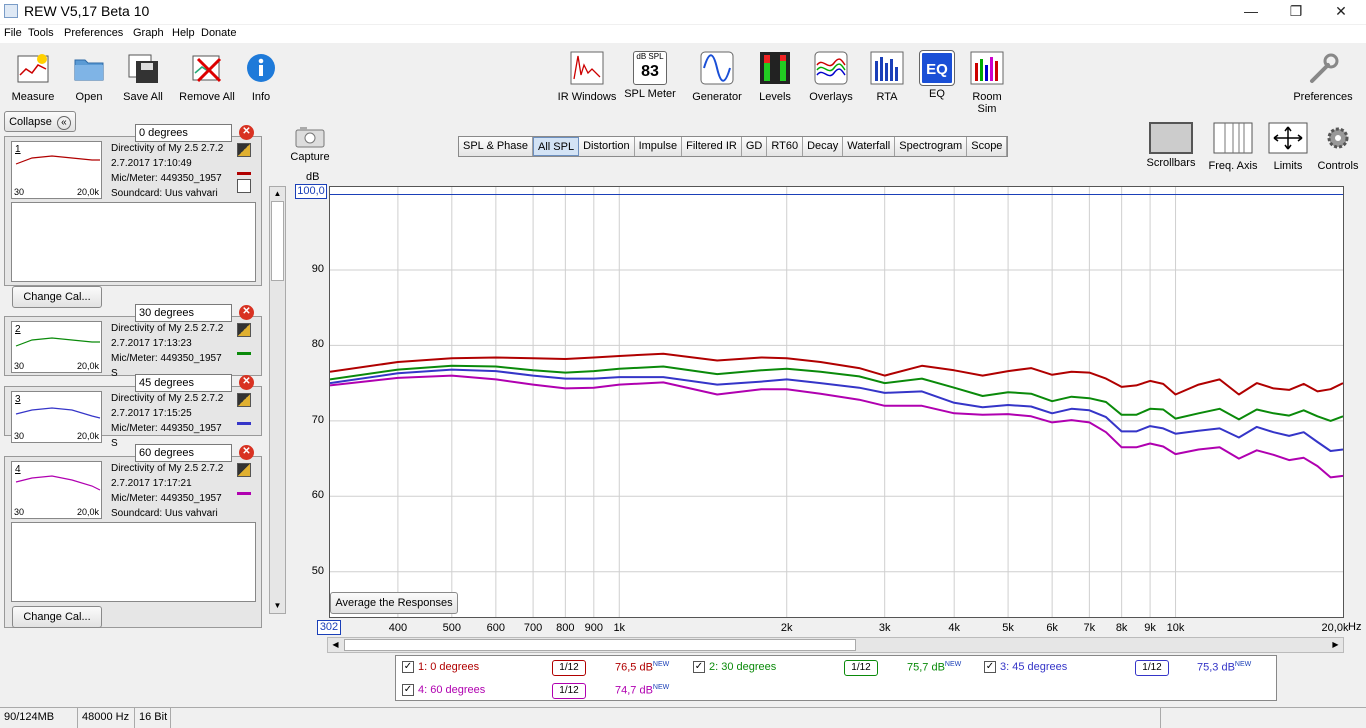  Describe the element at coordinates (987, 83) in the screenshot. I see `room-sim-button: Room Sim` at that location.